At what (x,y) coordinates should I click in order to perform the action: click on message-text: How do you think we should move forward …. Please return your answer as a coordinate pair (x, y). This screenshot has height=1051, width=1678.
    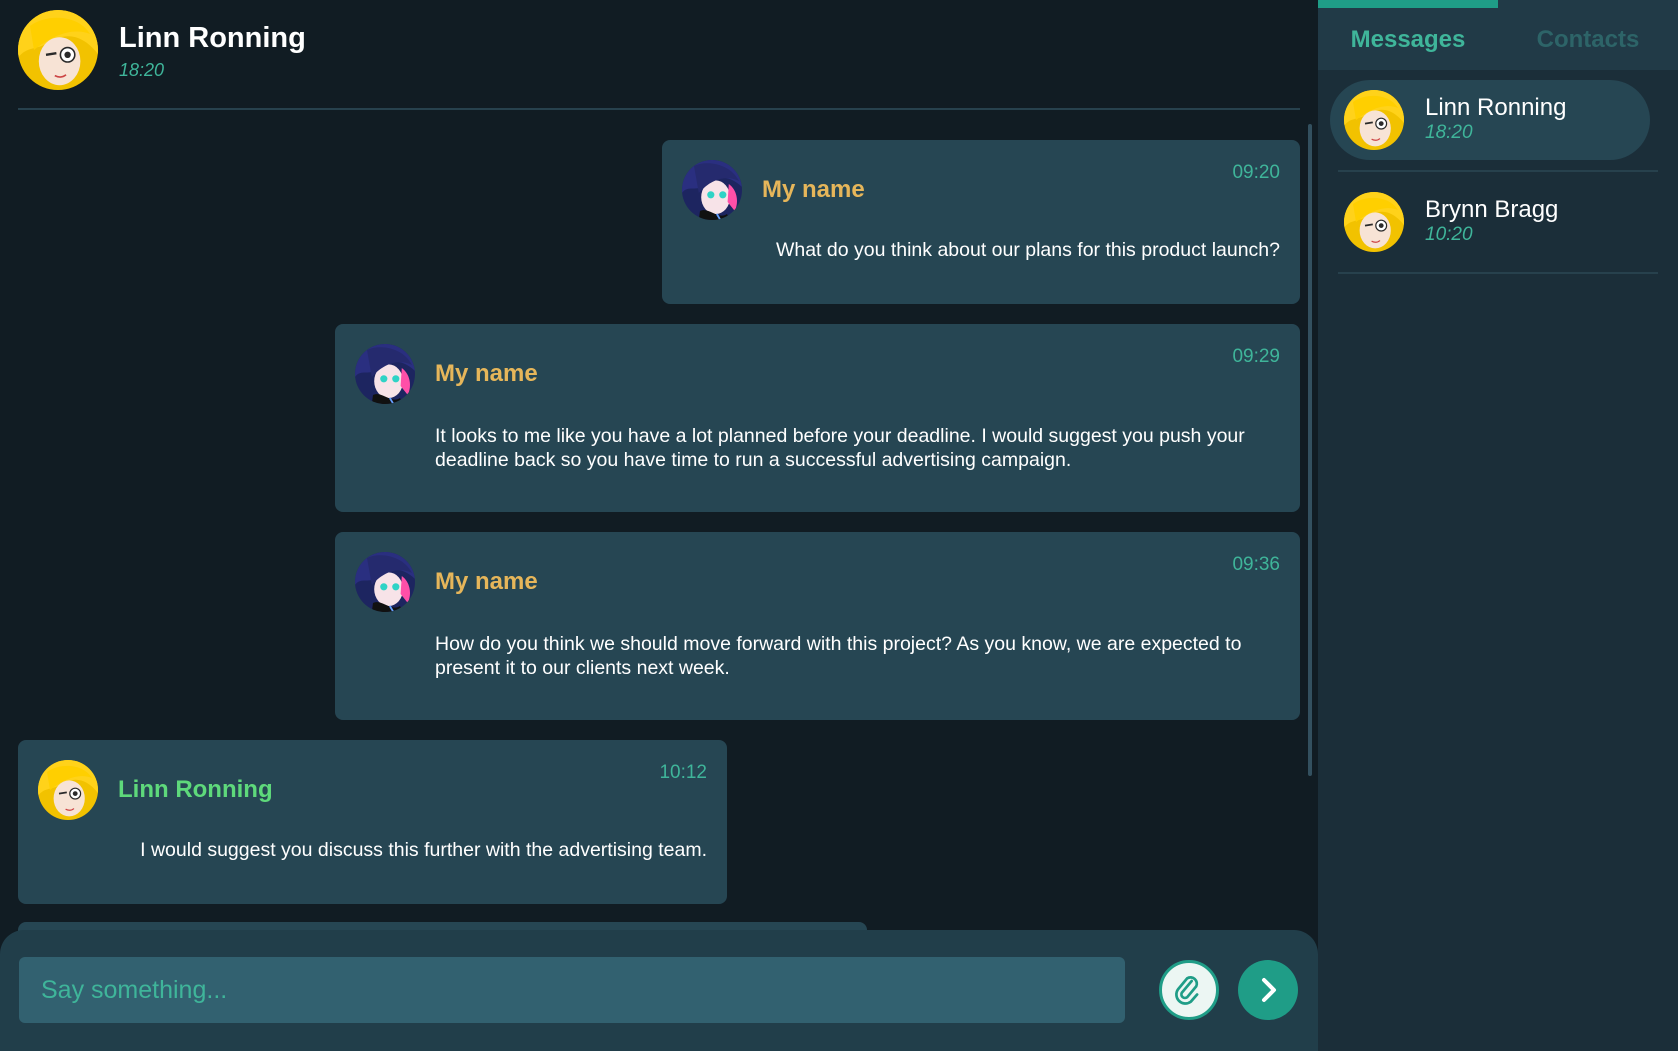
    Looking at the image, I should click on (838, 656).